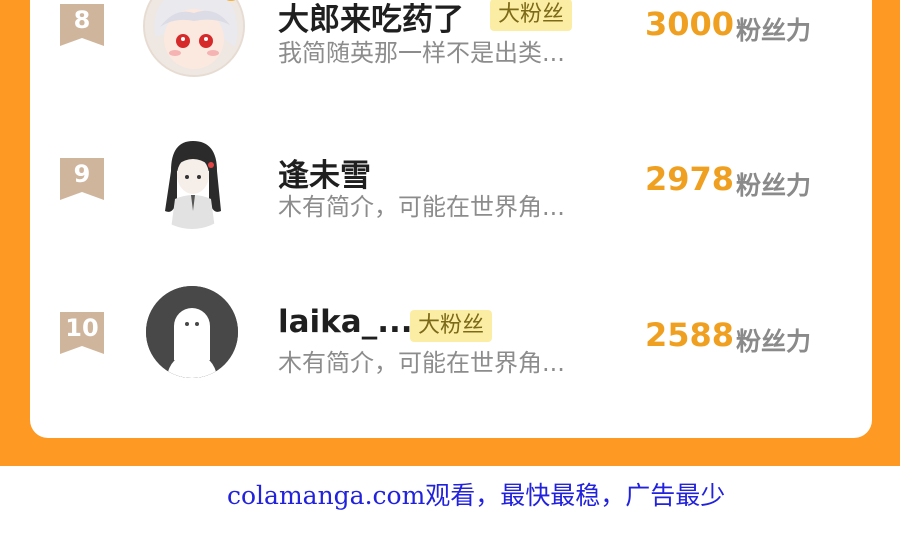  Describe the element at coordinates (82, 174) in the screenshot. I see `rank-number: 9` at that location.